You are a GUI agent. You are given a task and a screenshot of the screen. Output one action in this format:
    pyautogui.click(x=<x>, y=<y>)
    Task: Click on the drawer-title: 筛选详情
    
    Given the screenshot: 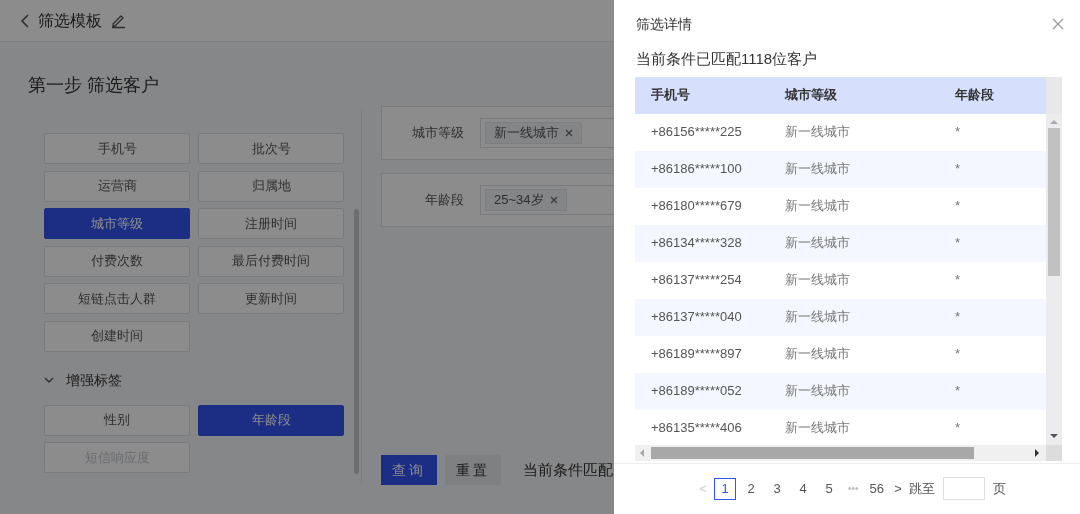 What is the action you would take?
    pyautogui.click(x=664, y=24)
    